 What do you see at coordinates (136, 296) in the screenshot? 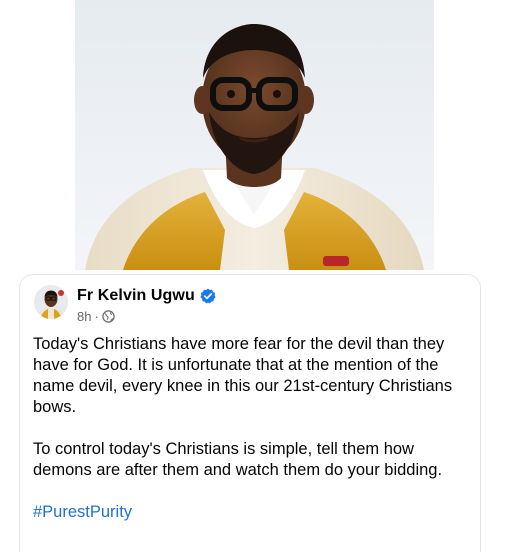
I see `author-name: Fr Kelvin Ugwu` at bounding box center [136, 296].